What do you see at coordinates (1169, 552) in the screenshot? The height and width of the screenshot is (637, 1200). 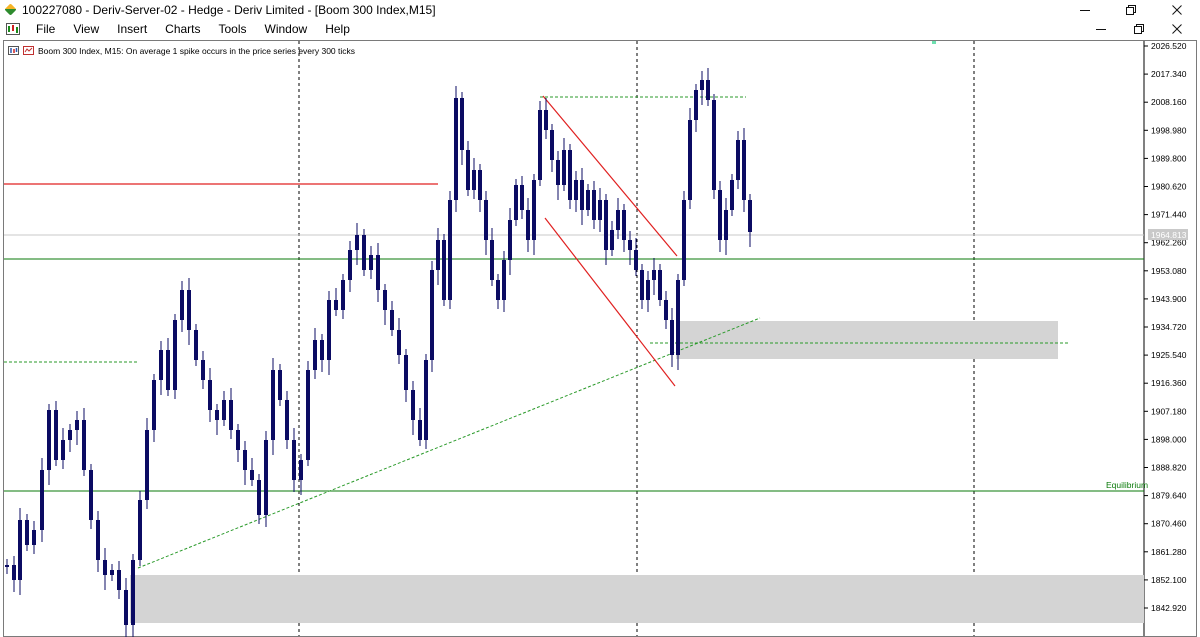 I see `price-label: 1861.280` at bounding box center [1169, 552].